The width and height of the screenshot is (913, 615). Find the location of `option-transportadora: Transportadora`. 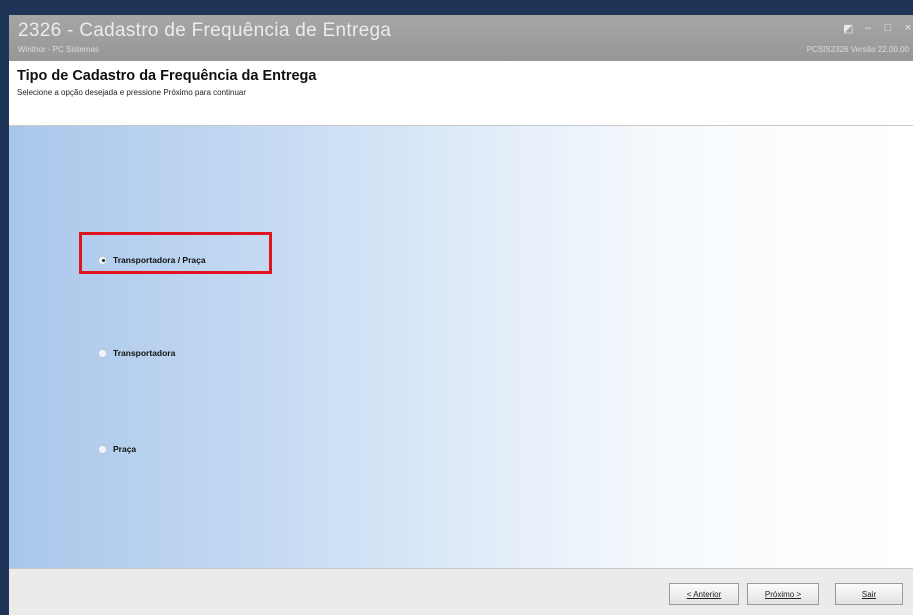

option-transportadora: Transportadora is located at coordinates (136, 353).